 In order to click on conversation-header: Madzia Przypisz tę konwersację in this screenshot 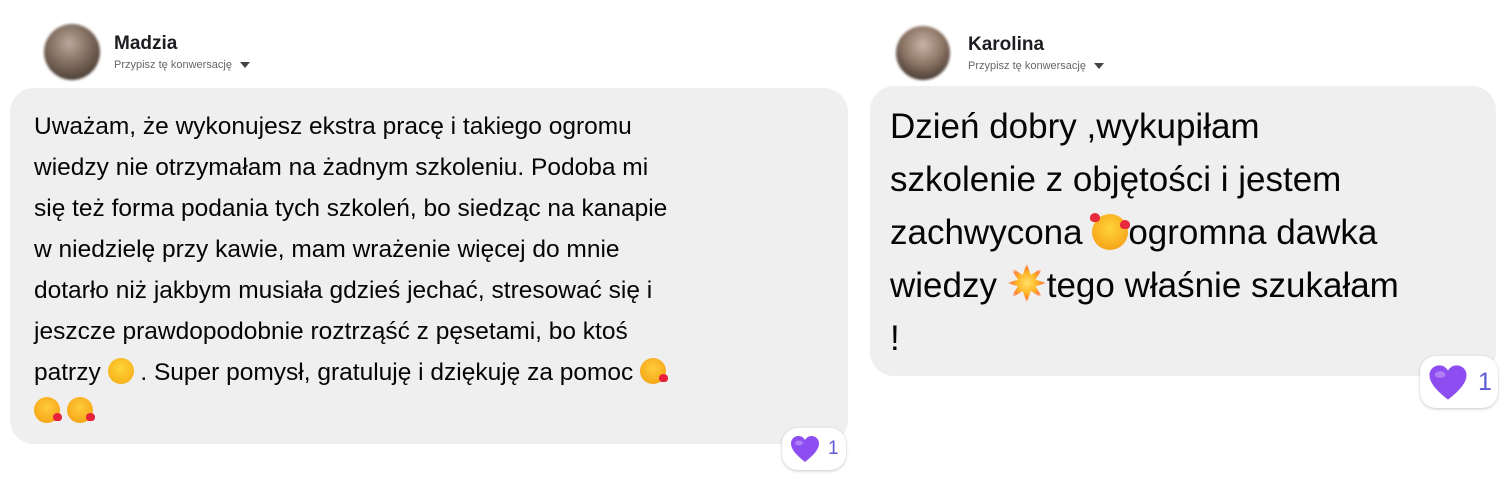, I will do `click(147, 52)`.